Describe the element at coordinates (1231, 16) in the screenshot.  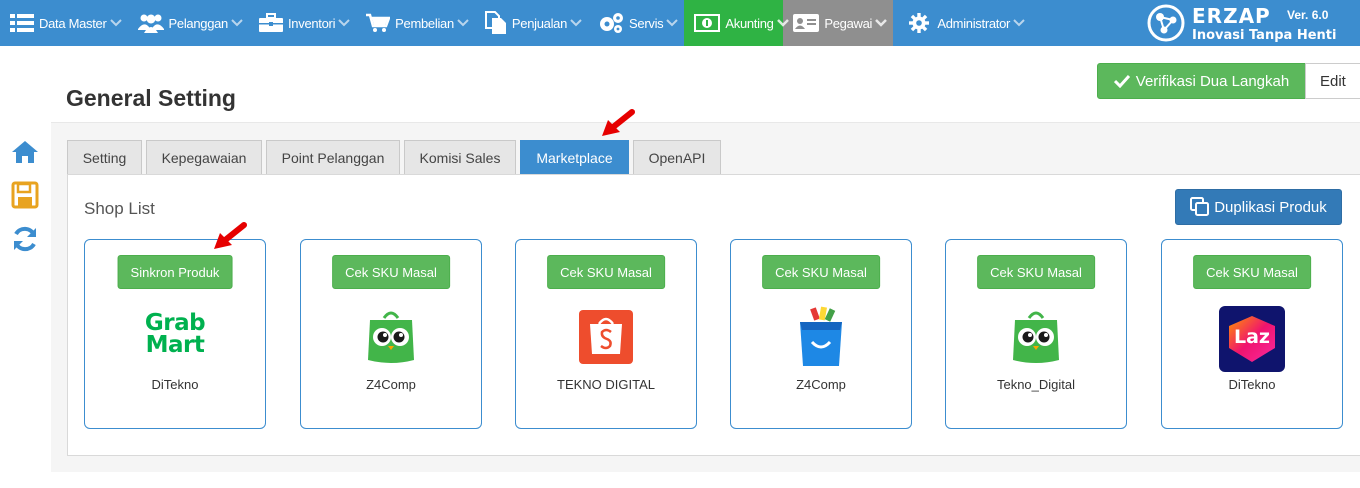
I see `brand-name: ERZAP` at that location.